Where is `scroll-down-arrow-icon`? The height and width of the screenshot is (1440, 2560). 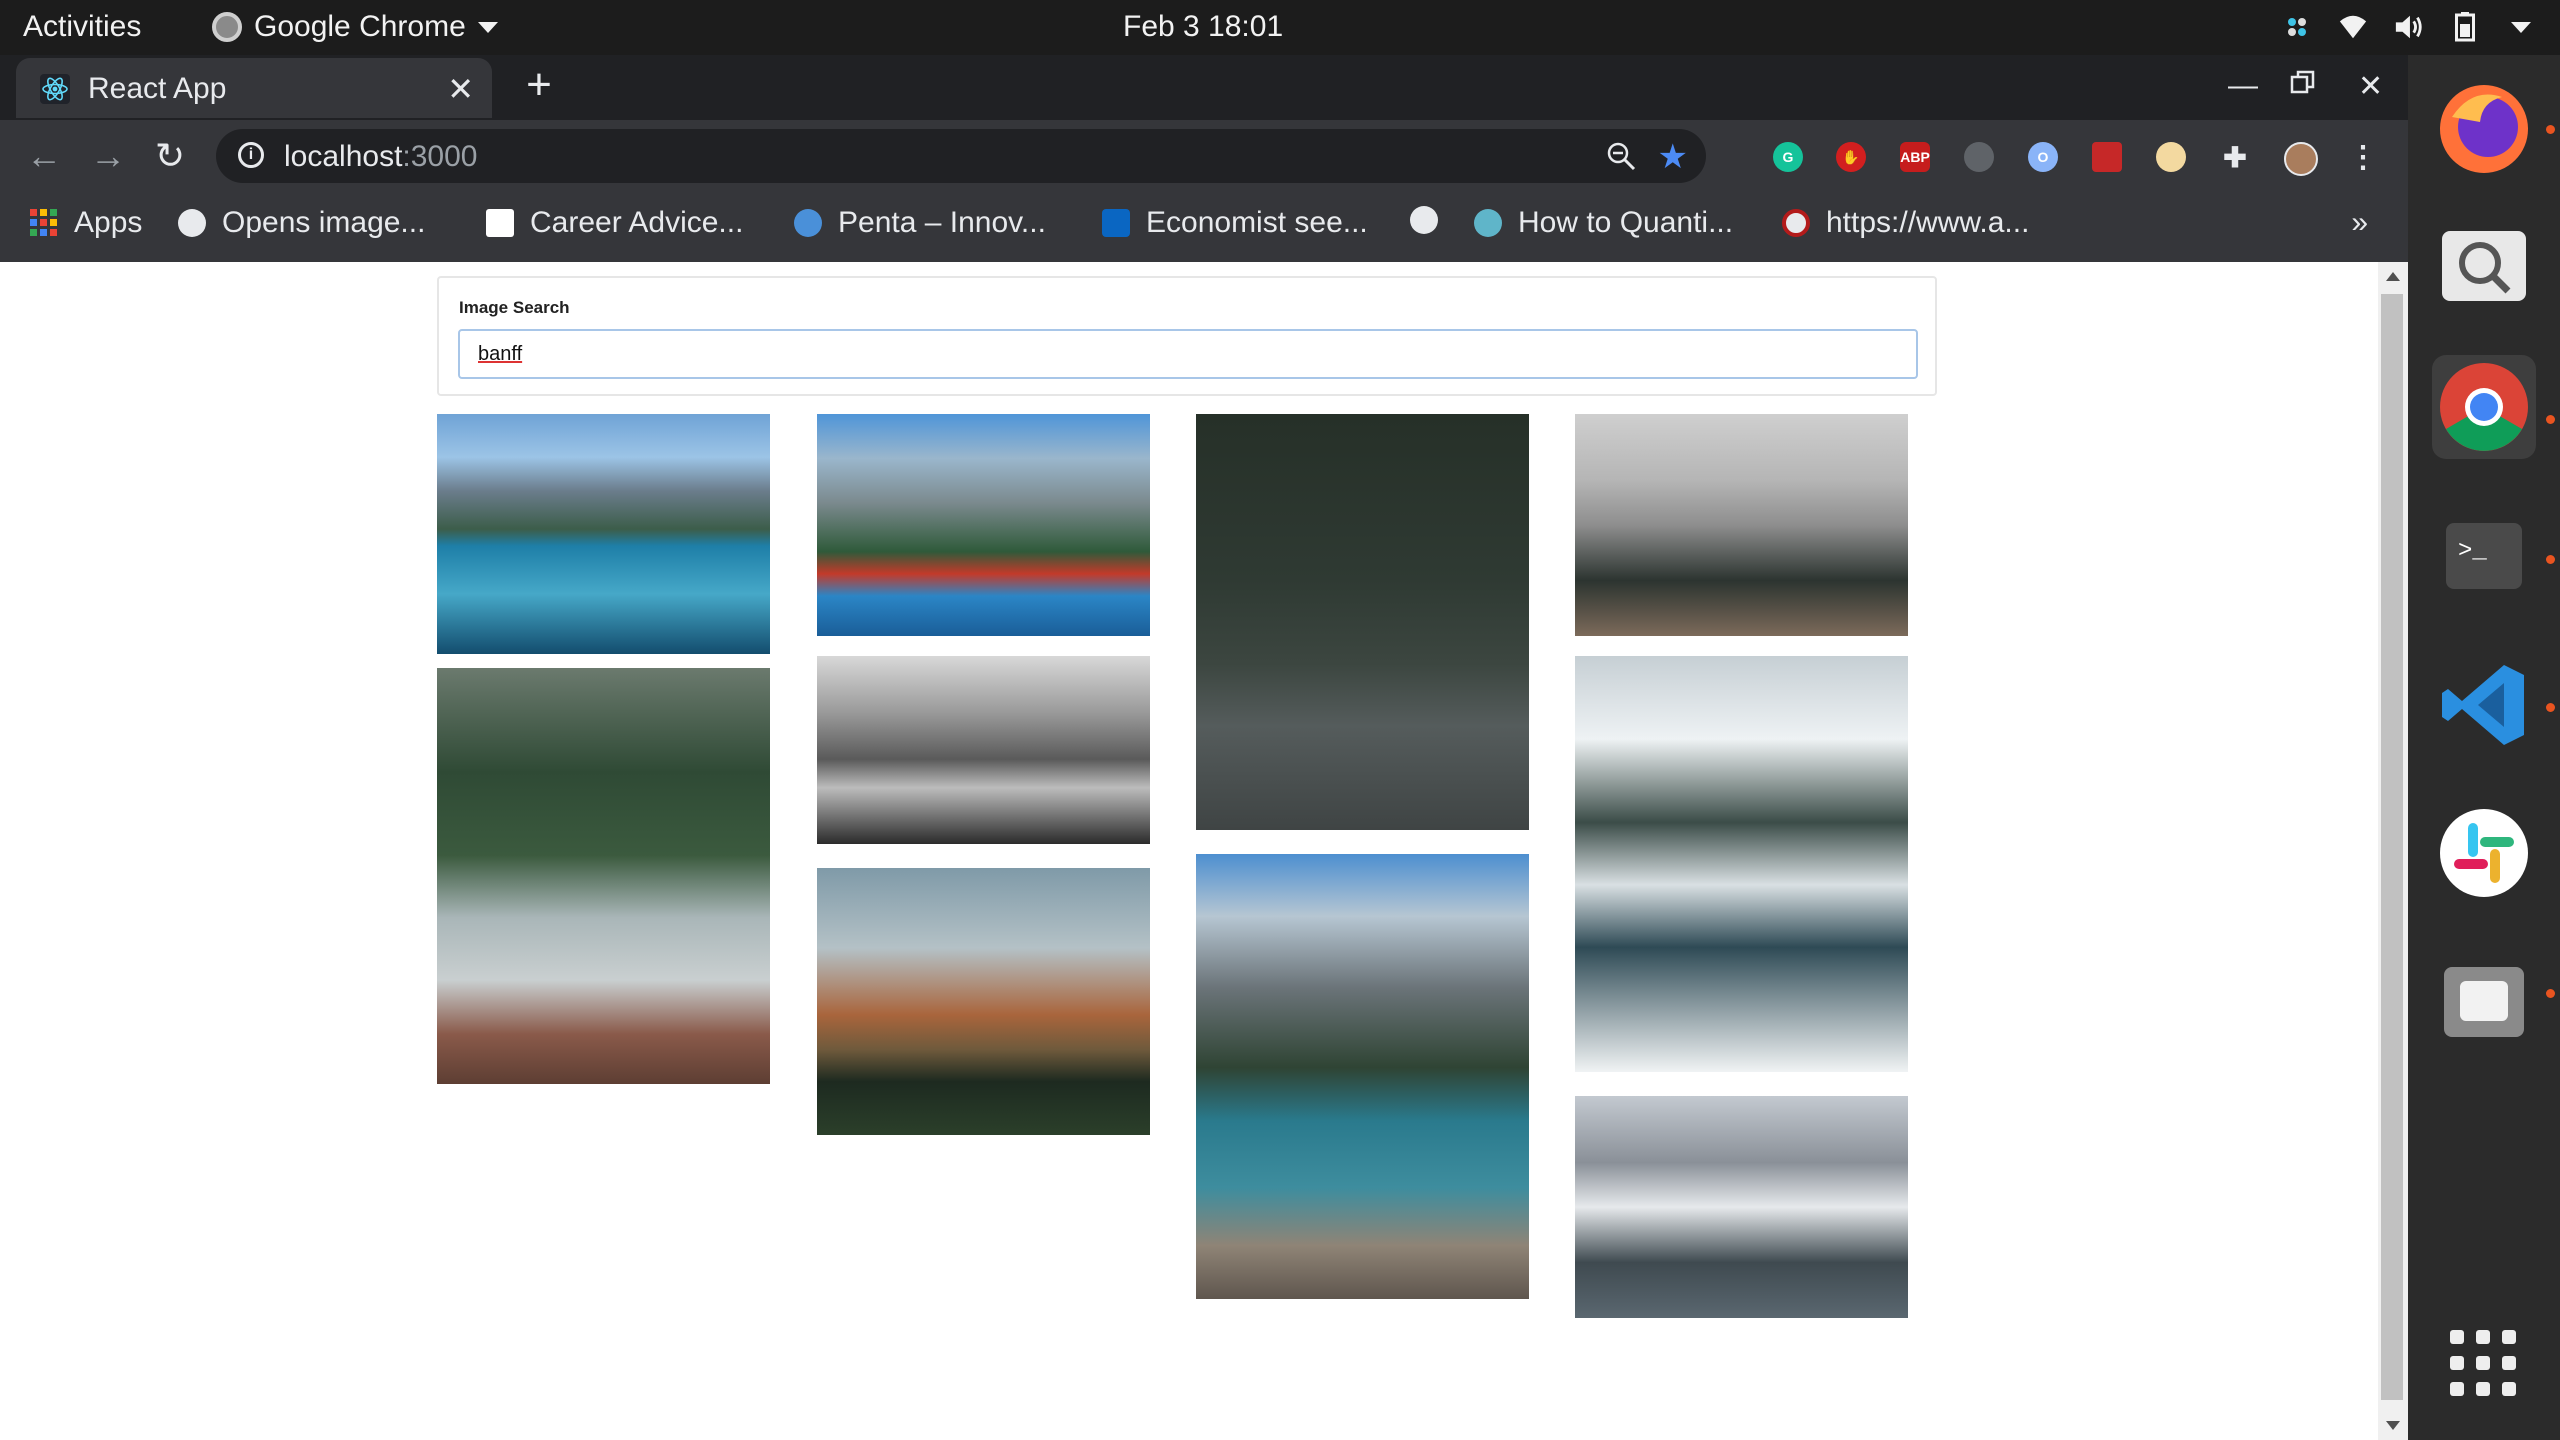
scroll-down-arrow-icon is located at coordinates (2393, 1425).